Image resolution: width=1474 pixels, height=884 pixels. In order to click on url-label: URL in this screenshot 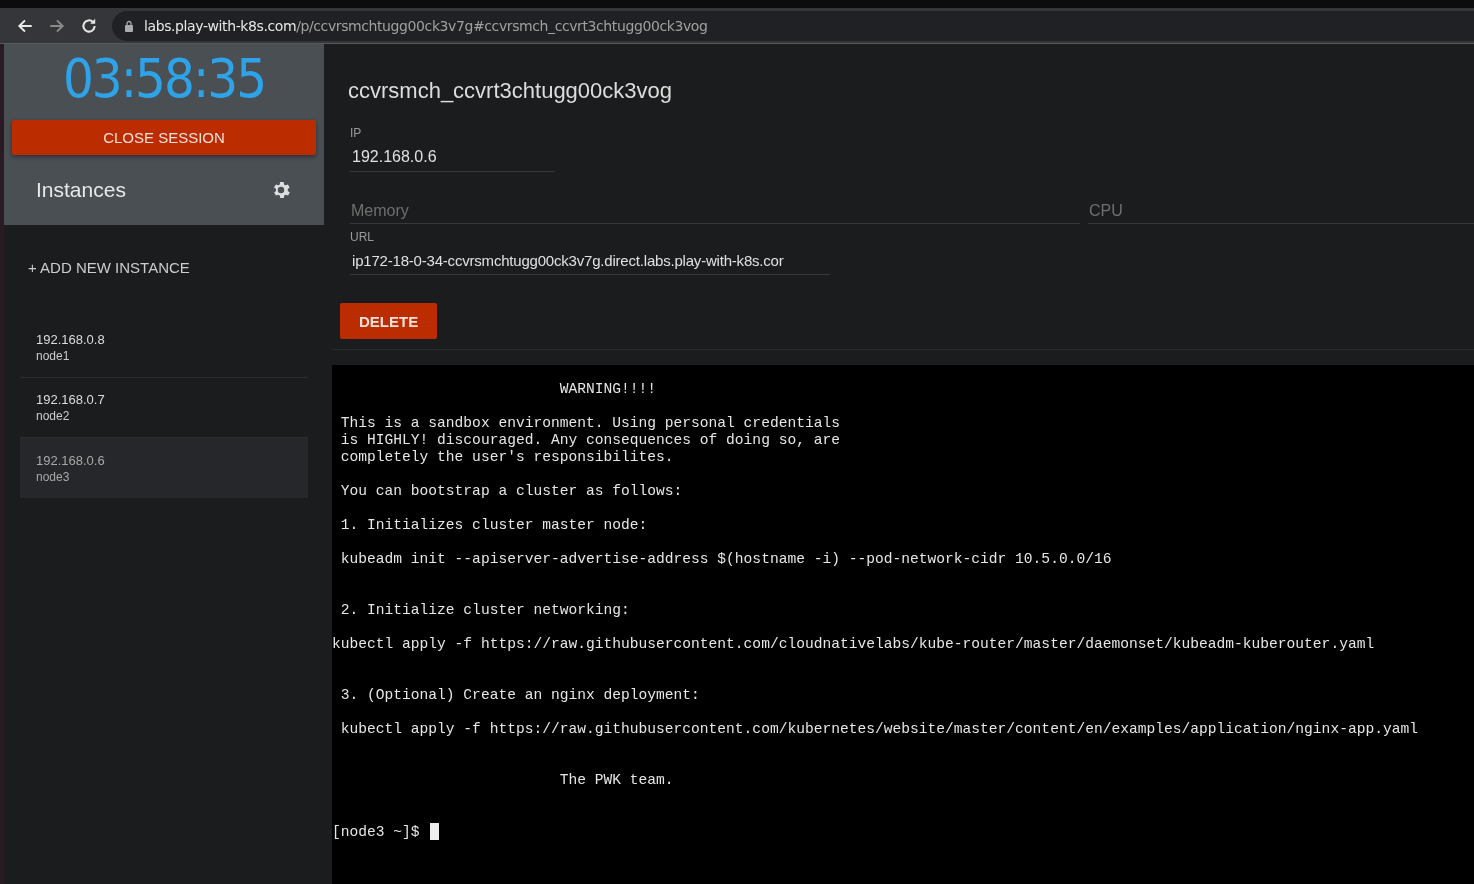, I will do `click(362, 237)`.